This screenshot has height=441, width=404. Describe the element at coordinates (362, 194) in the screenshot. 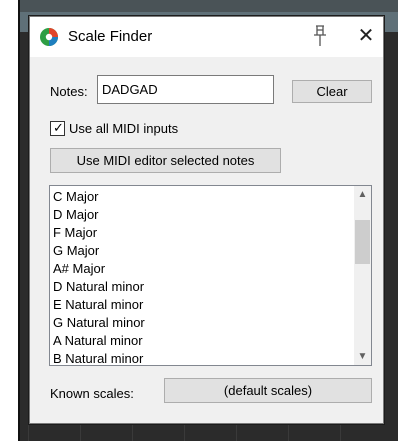

I see `scroll-up-arrow-icon: ▲` at that location.